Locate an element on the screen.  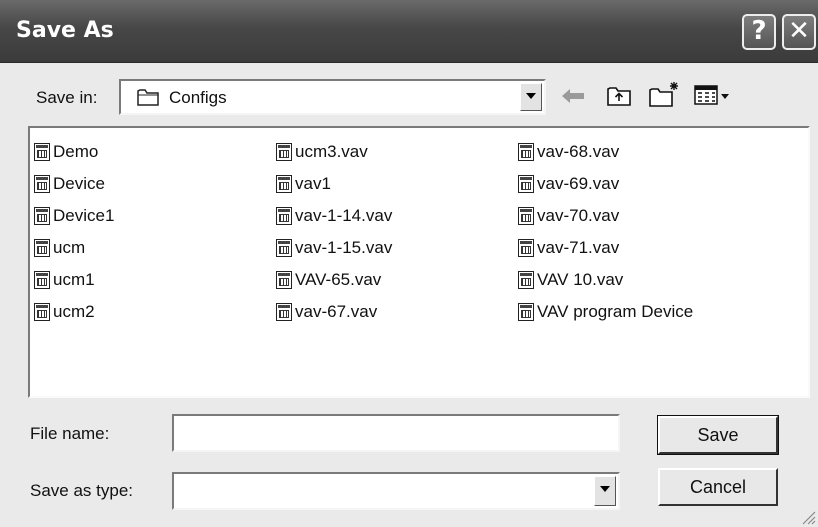
list-item: ucm2 is located at coordinates (64, 312).